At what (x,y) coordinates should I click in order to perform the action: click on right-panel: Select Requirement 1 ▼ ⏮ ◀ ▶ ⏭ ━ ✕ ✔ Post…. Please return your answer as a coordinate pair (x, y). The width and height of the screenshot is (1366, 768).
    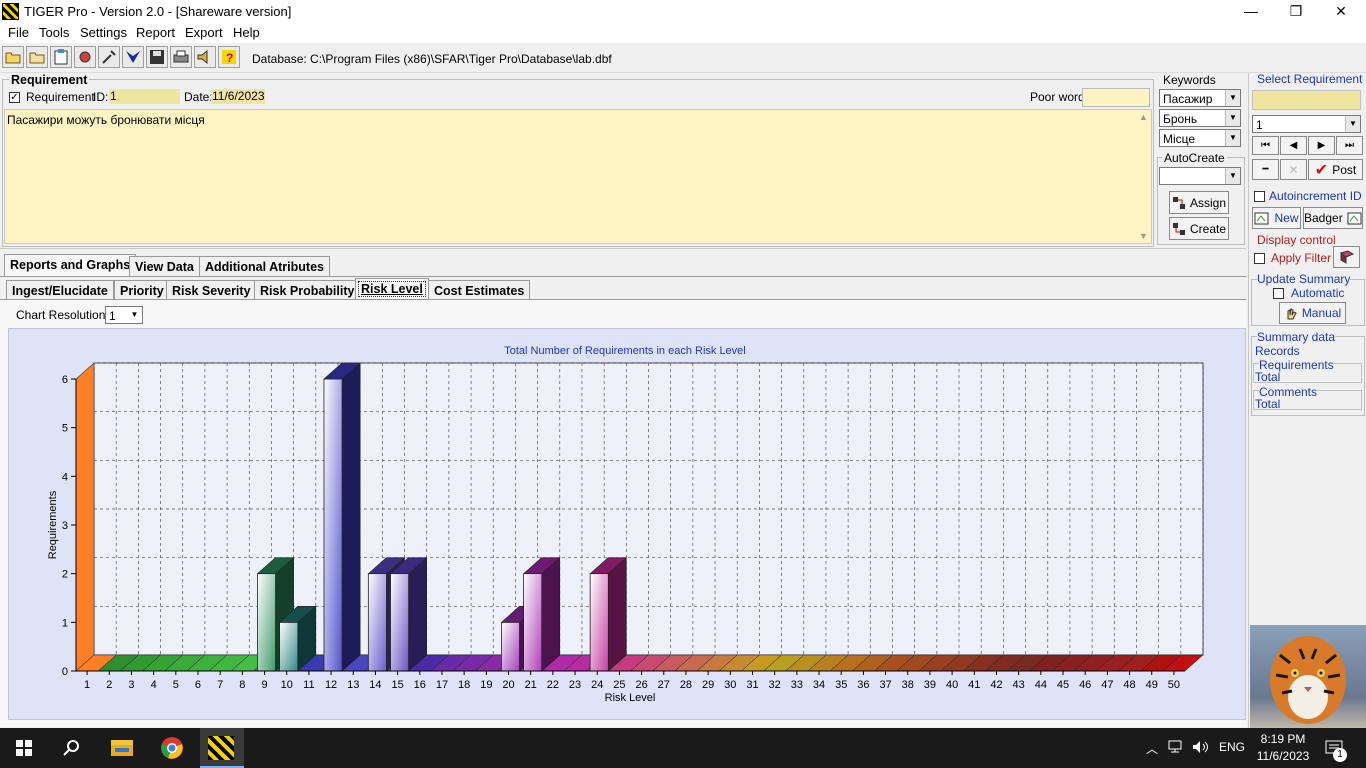
    Looking at the image, I should click on (1307, 400).